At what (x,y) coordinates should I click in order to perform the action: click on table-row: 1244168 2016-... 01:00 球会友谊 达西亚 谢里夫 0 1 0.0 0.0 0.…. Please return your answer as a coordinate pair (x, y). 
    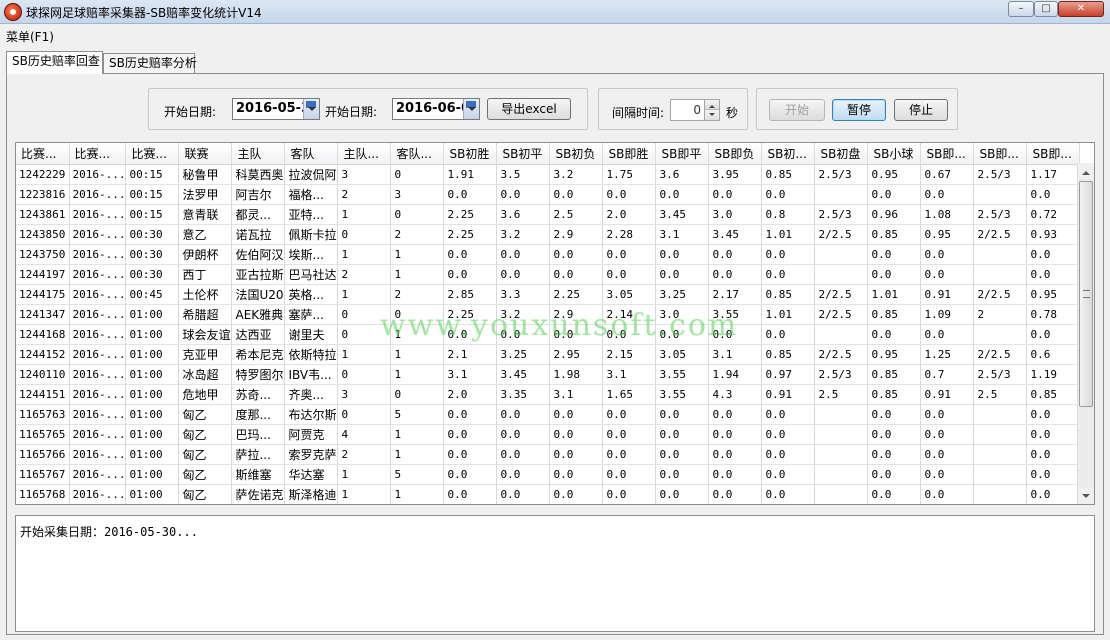
    Looking at the image, I should click on (548, 334).